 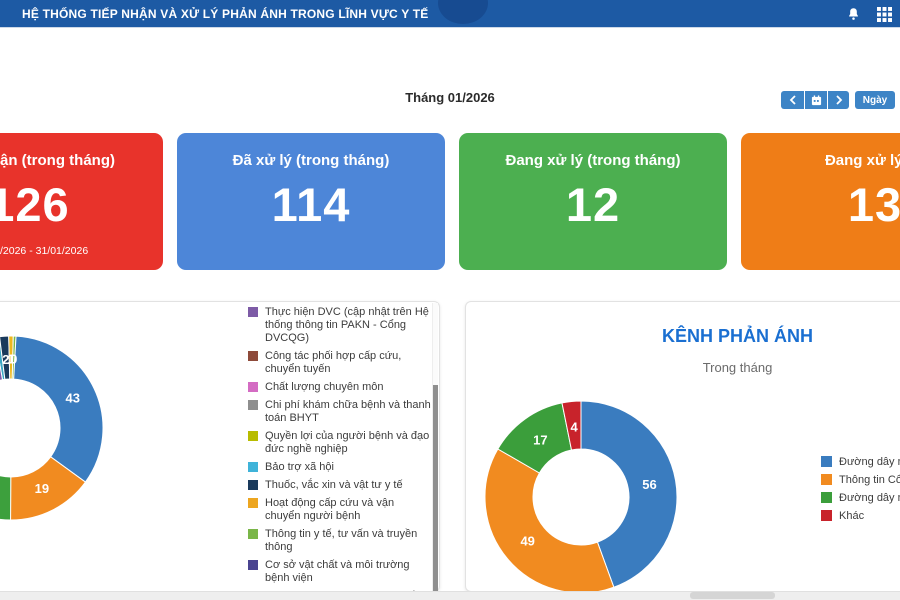 I want to click on donut-data-label: 17, so click(x=540, y=439).